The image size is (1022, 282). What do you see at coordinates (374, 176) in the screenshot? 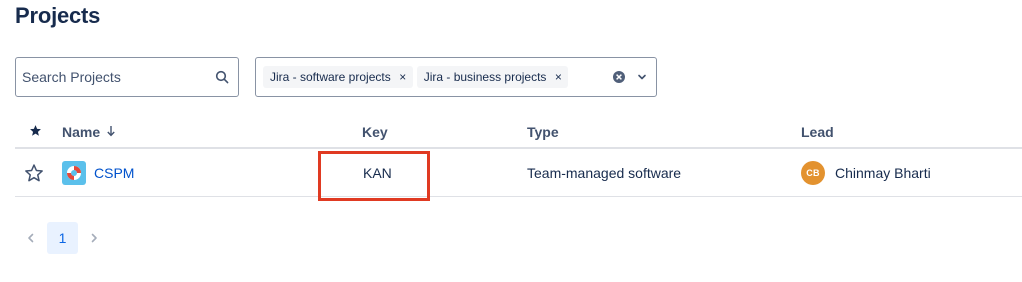
I see `highlight-annotation` at bounding box center [374, 176].